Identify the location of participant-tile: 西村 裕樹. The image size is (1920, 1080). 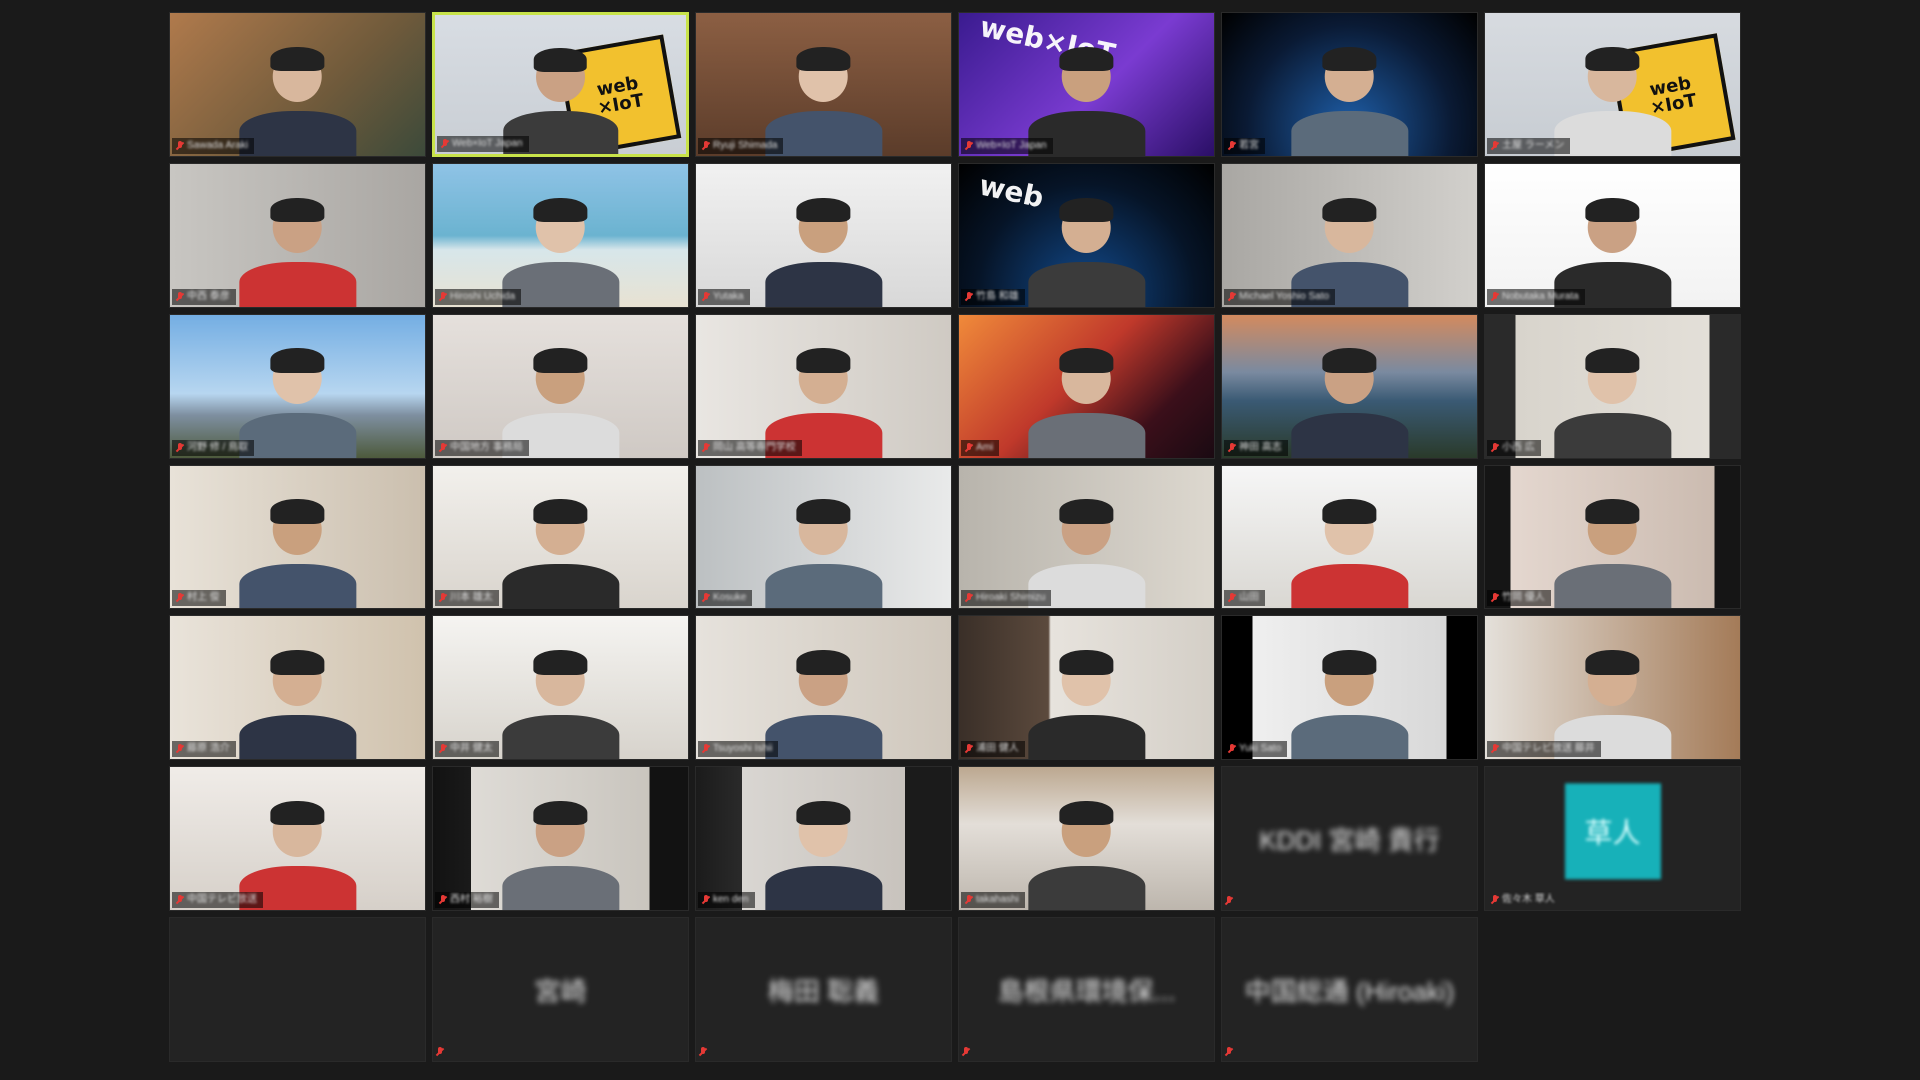
(560, 839).